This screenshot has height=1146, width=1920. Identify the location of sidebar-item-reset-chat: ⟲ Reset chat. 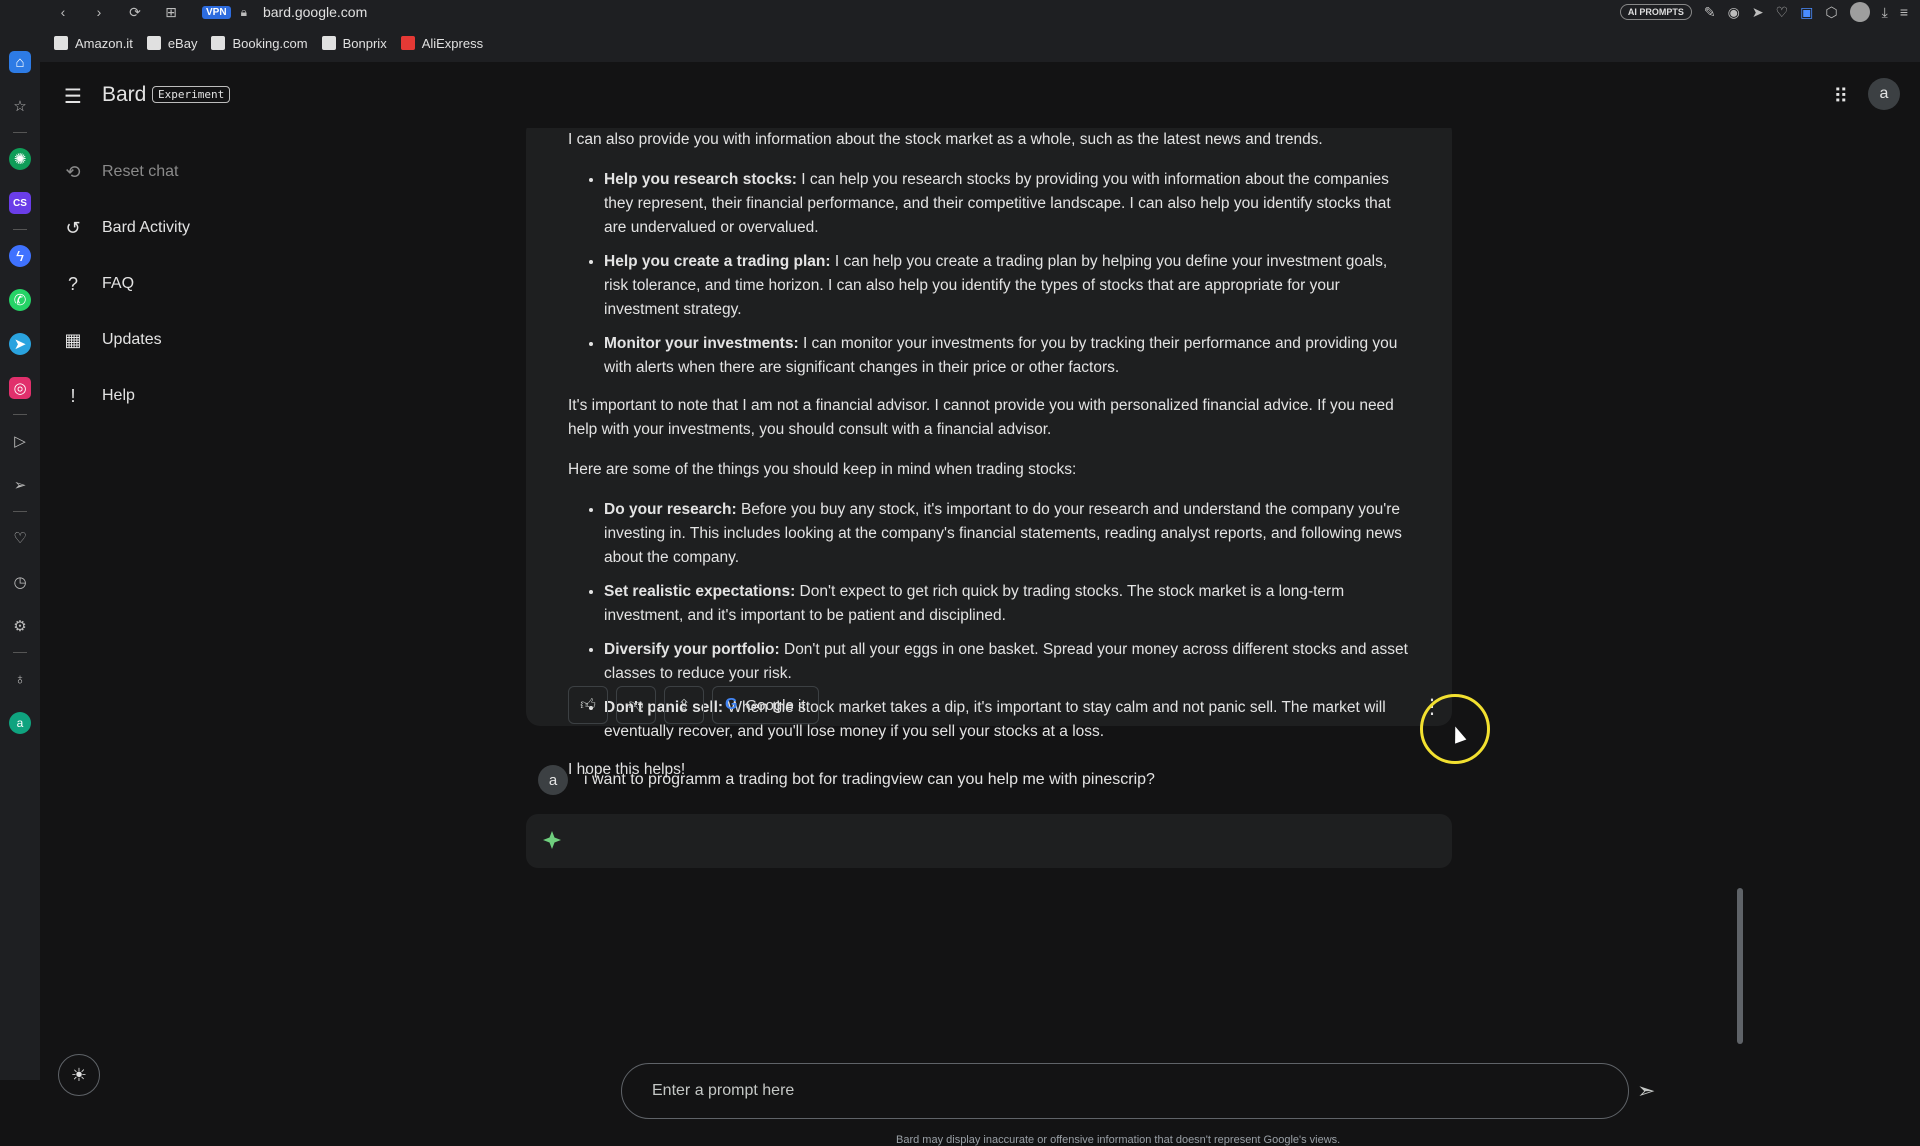
(222, 172).